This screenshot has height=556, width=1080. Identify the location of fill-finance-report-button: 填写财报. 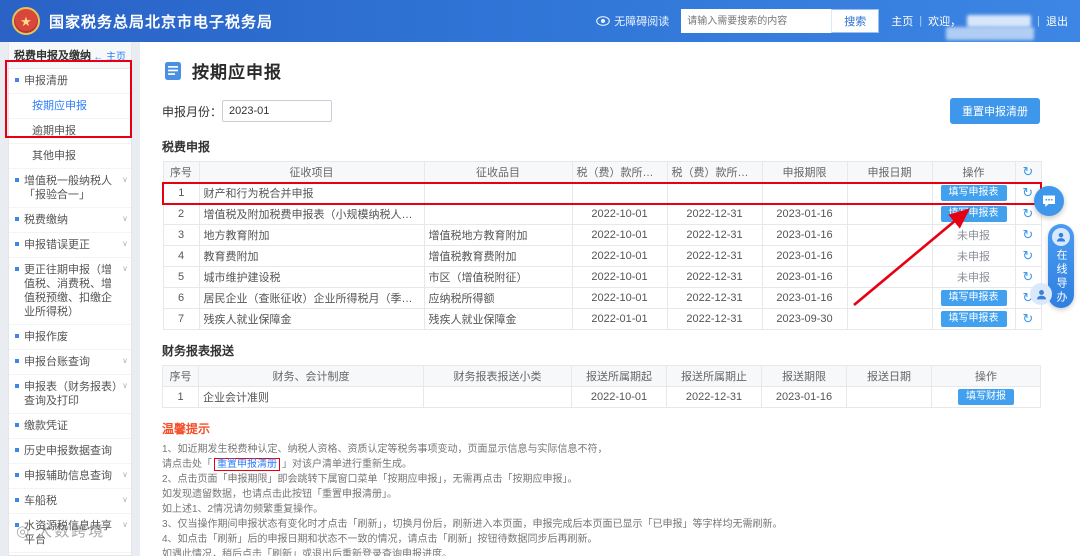
(986, 397).